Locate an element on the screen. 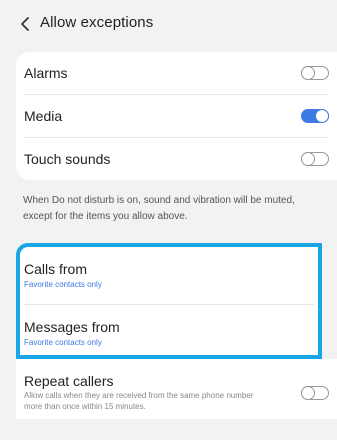 This screenshot has height=440, width=337. chevron-left-icon is located at coordinates (25, 24).